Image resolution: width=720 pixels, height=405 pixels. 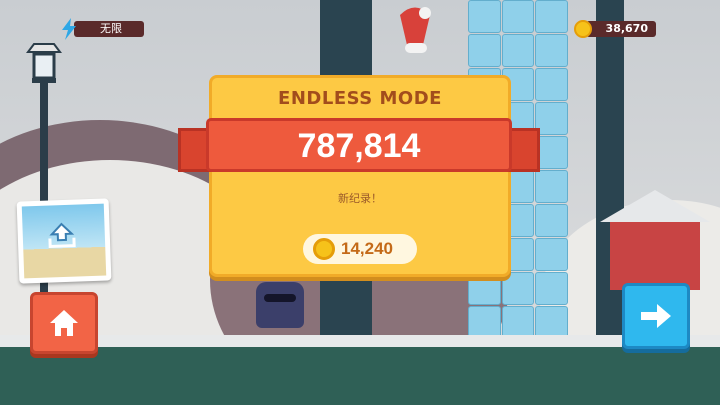 What do you see at coordinates (360, 98) in the screenshot?
I see `panel-title: ENDLESS MODE` at bounding box center [360, 98].